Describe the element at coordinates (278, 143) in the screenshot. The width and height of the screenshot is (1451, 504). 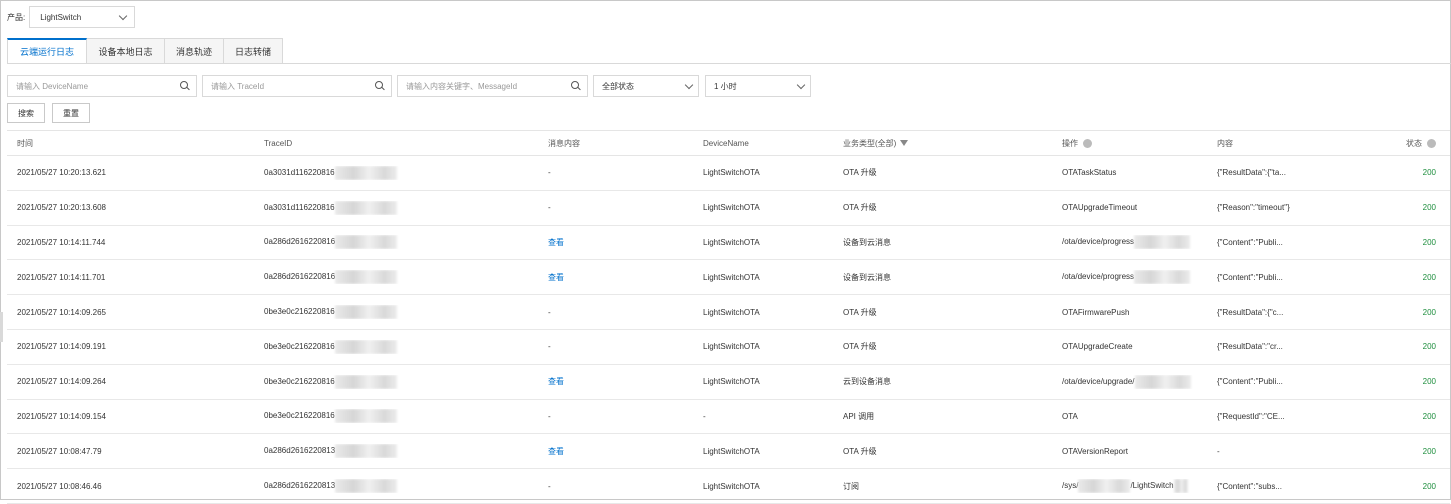
I see `column-header-trace-id: TraceID` at that location.